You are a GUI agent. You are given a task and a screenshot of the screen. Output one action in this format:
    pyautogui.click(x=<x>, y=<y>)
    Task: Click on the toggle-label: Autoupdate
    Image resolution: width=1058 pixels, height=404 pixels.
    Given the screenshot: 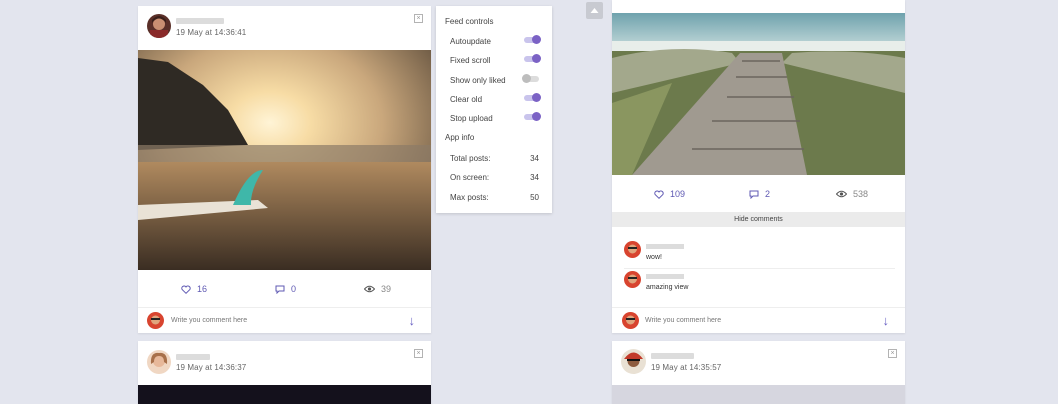 What is the action you would take?
    pyautogui.click(x=470, y=41)
    